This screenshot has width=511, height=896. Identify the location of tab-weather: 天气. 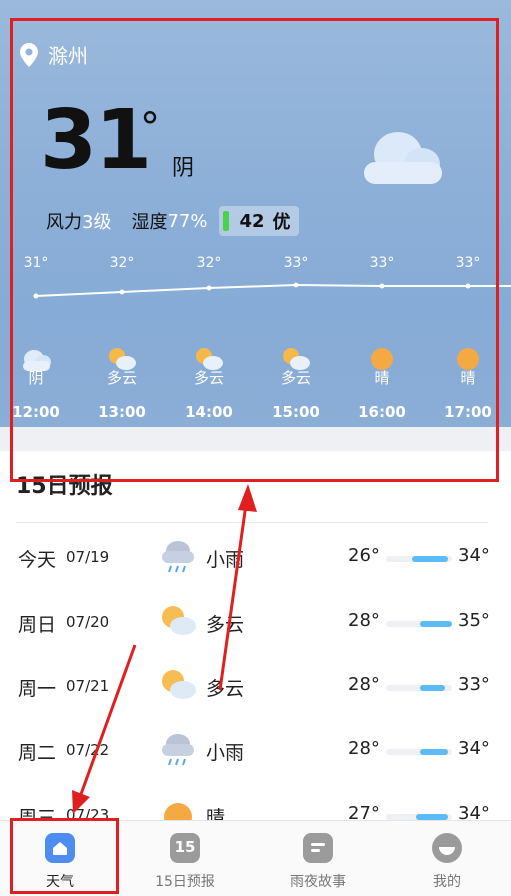
(60, 862).